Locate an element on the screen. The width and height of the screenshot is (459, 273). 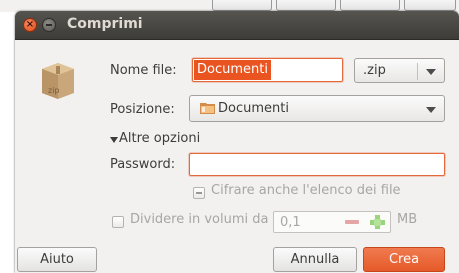
location-value: Documenti is located at coordinates (253, 108).